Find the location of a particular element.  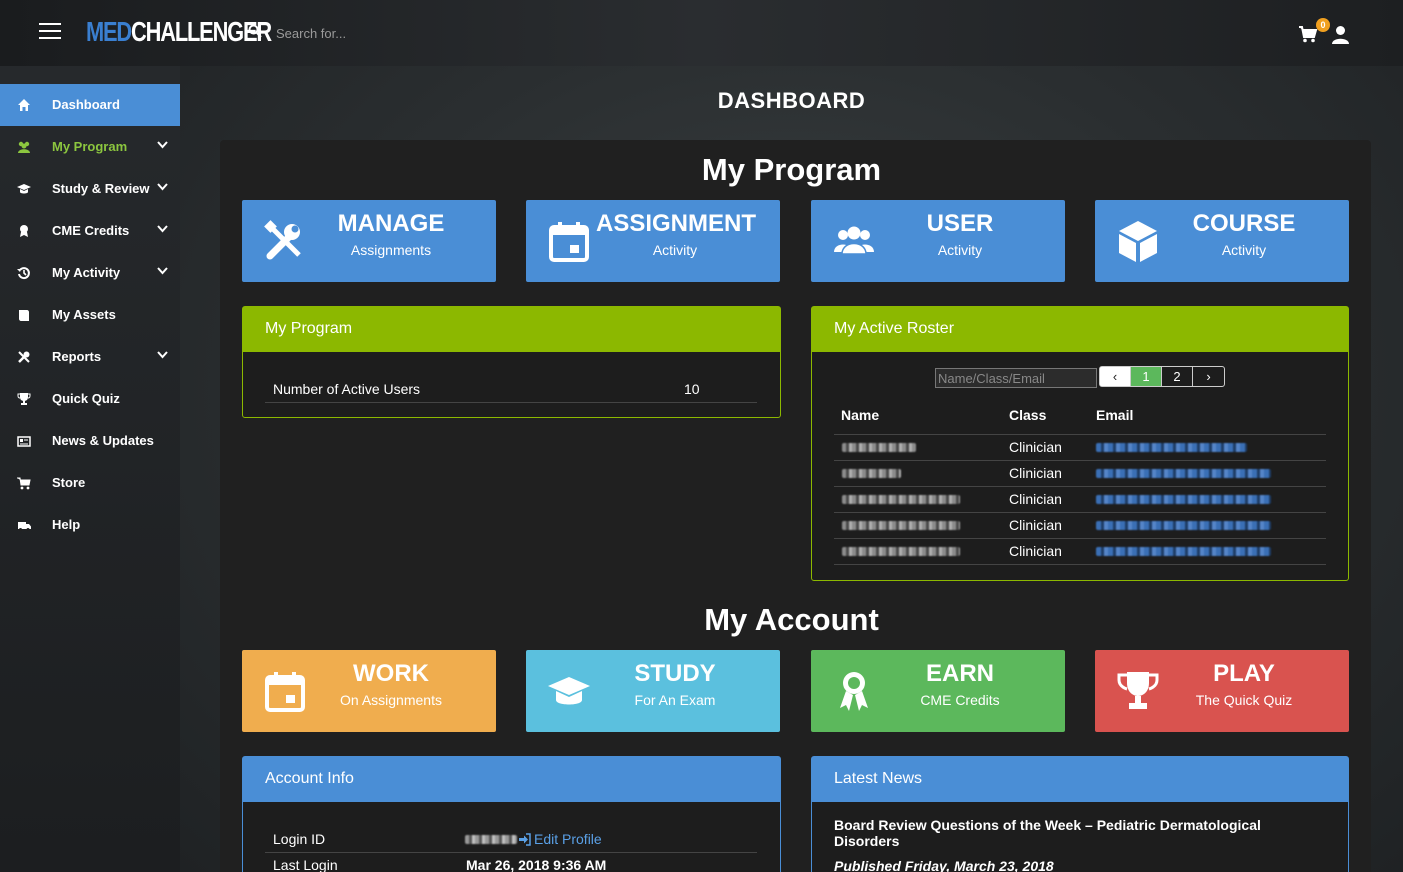

sidebar-item-quick-quiz: Quick Quiz is located at coordinates (90, 399).